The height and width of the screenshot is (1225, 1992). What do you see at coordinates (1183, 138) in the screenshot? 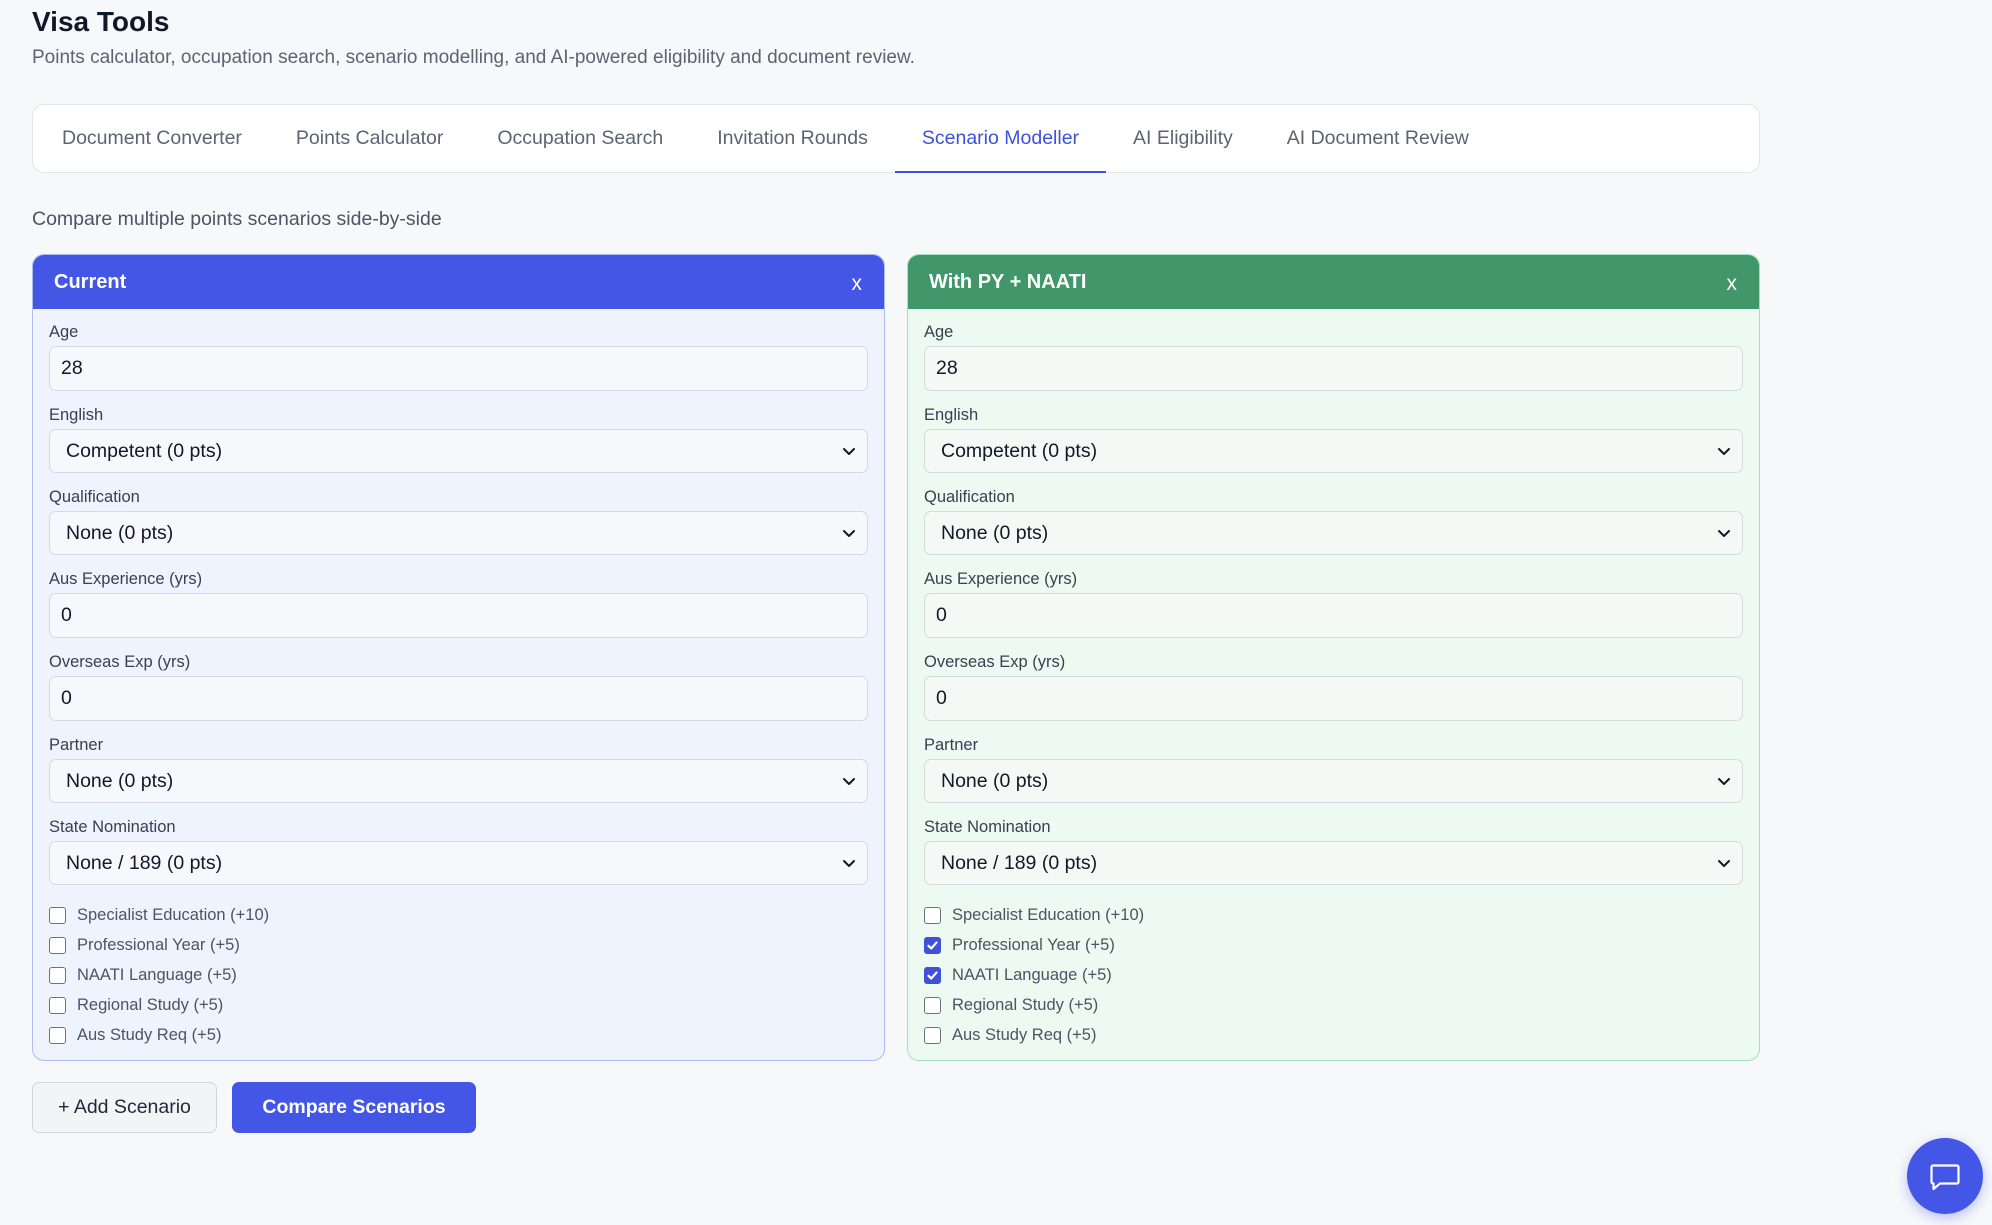
I see `tab-ai-eligibility: AI Eligibility` at bounding box center [1183, 138].